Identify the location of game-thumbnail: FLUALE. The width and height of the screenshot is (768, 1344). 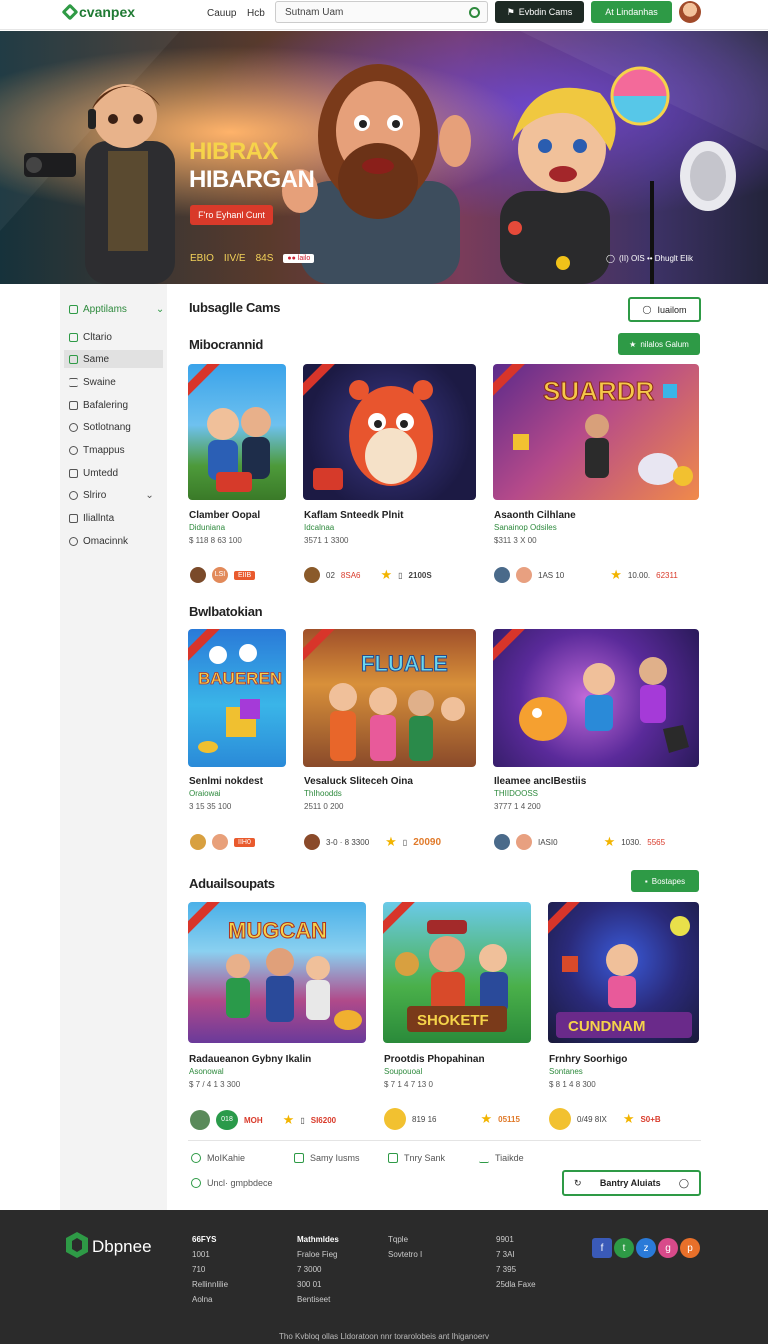
(397, 706).